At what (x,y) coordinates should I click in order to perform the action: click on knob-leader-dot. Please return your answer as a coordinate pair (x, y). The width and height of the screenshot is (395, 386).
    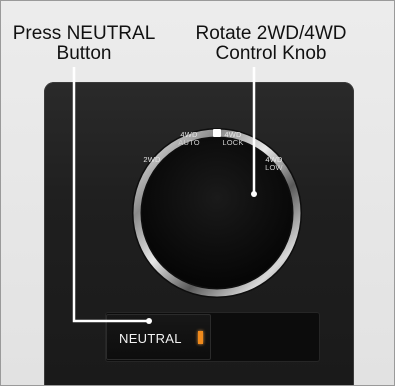
    Looking at the image, I should click on (254, 194).